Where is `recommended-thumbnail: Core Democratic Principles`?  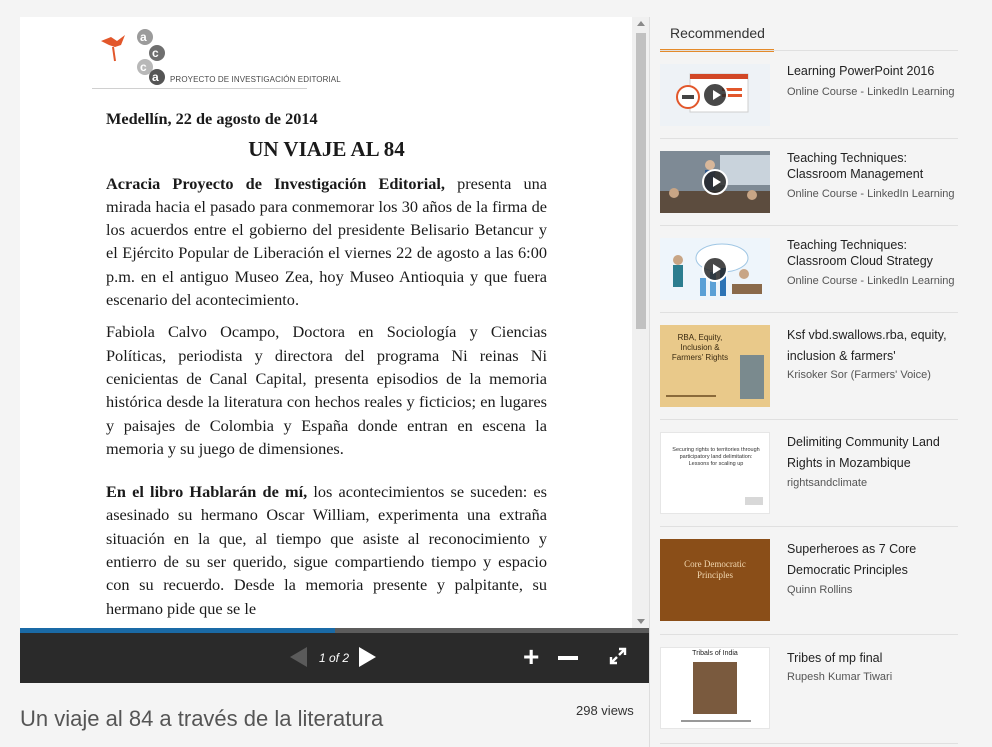
recommended-thumbnail: Core Democratic Principles is located at coordinates (715, 580).